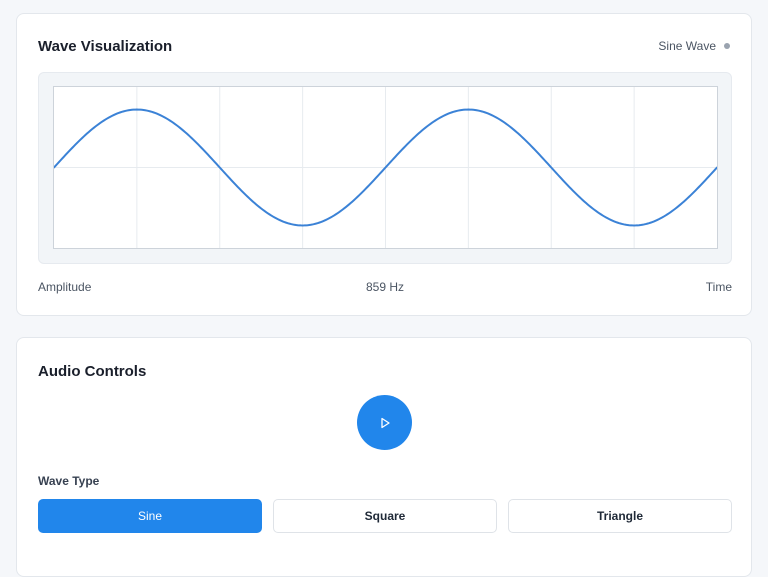  I want to click on wave-type-label: Wave Type, so click(69, 481).